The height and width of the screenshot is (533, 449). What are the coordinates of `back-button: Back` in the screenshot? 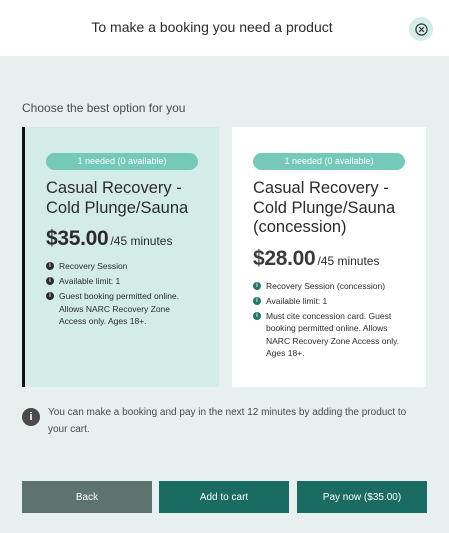 It's located at (87, 497).